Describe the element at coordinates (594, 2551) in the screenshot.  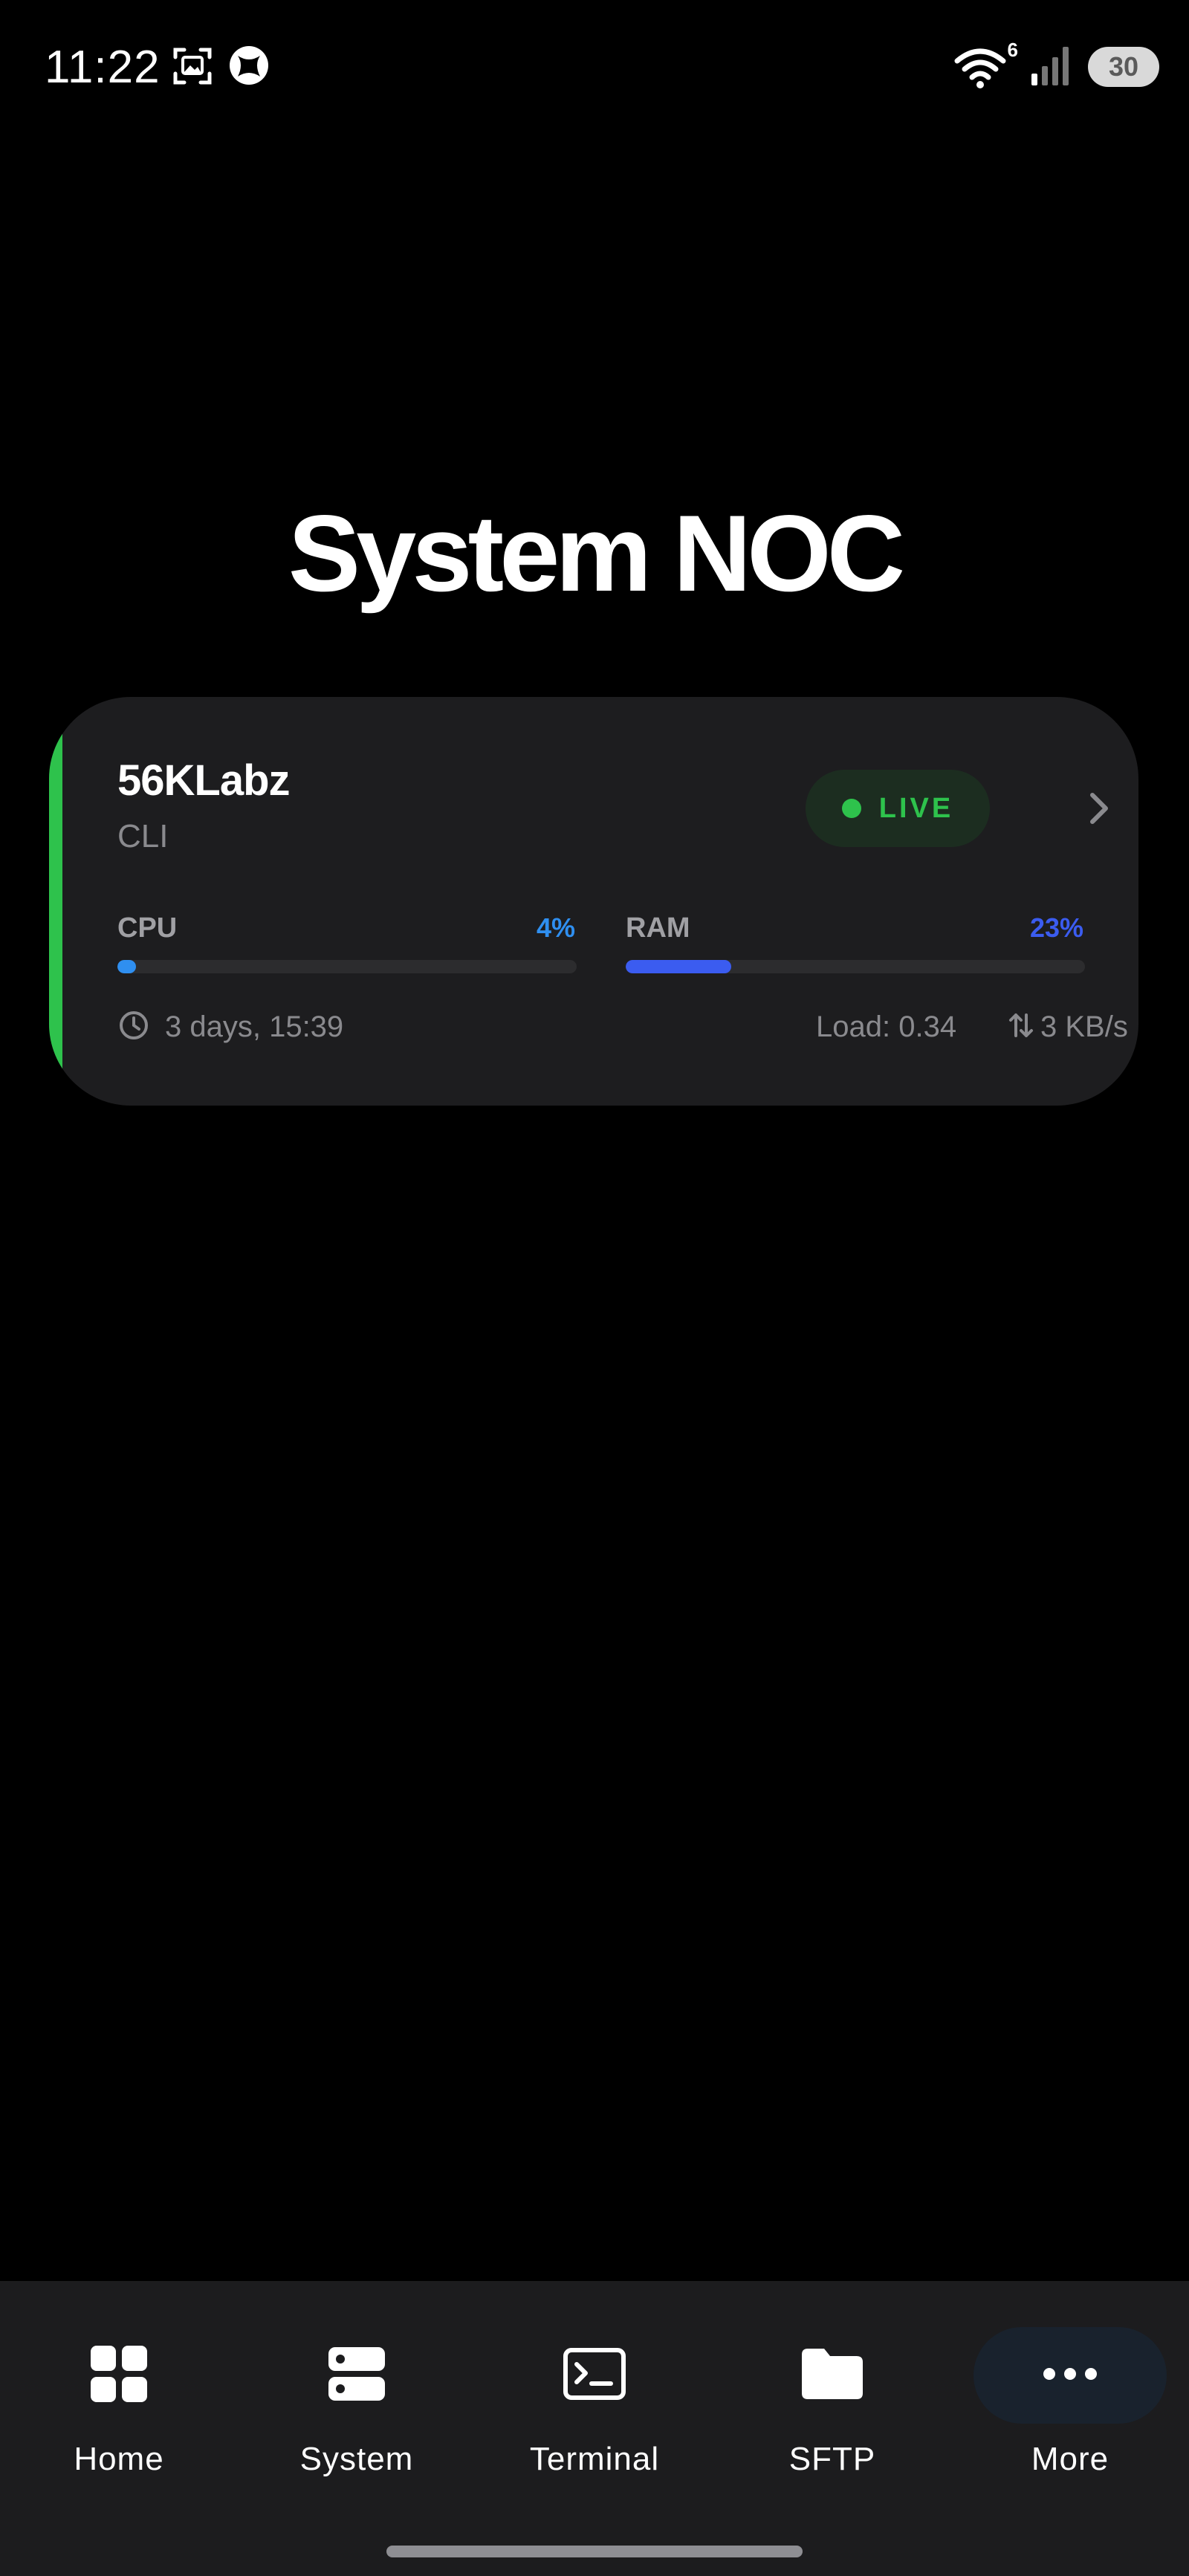
I see `home-indicator` at that location.